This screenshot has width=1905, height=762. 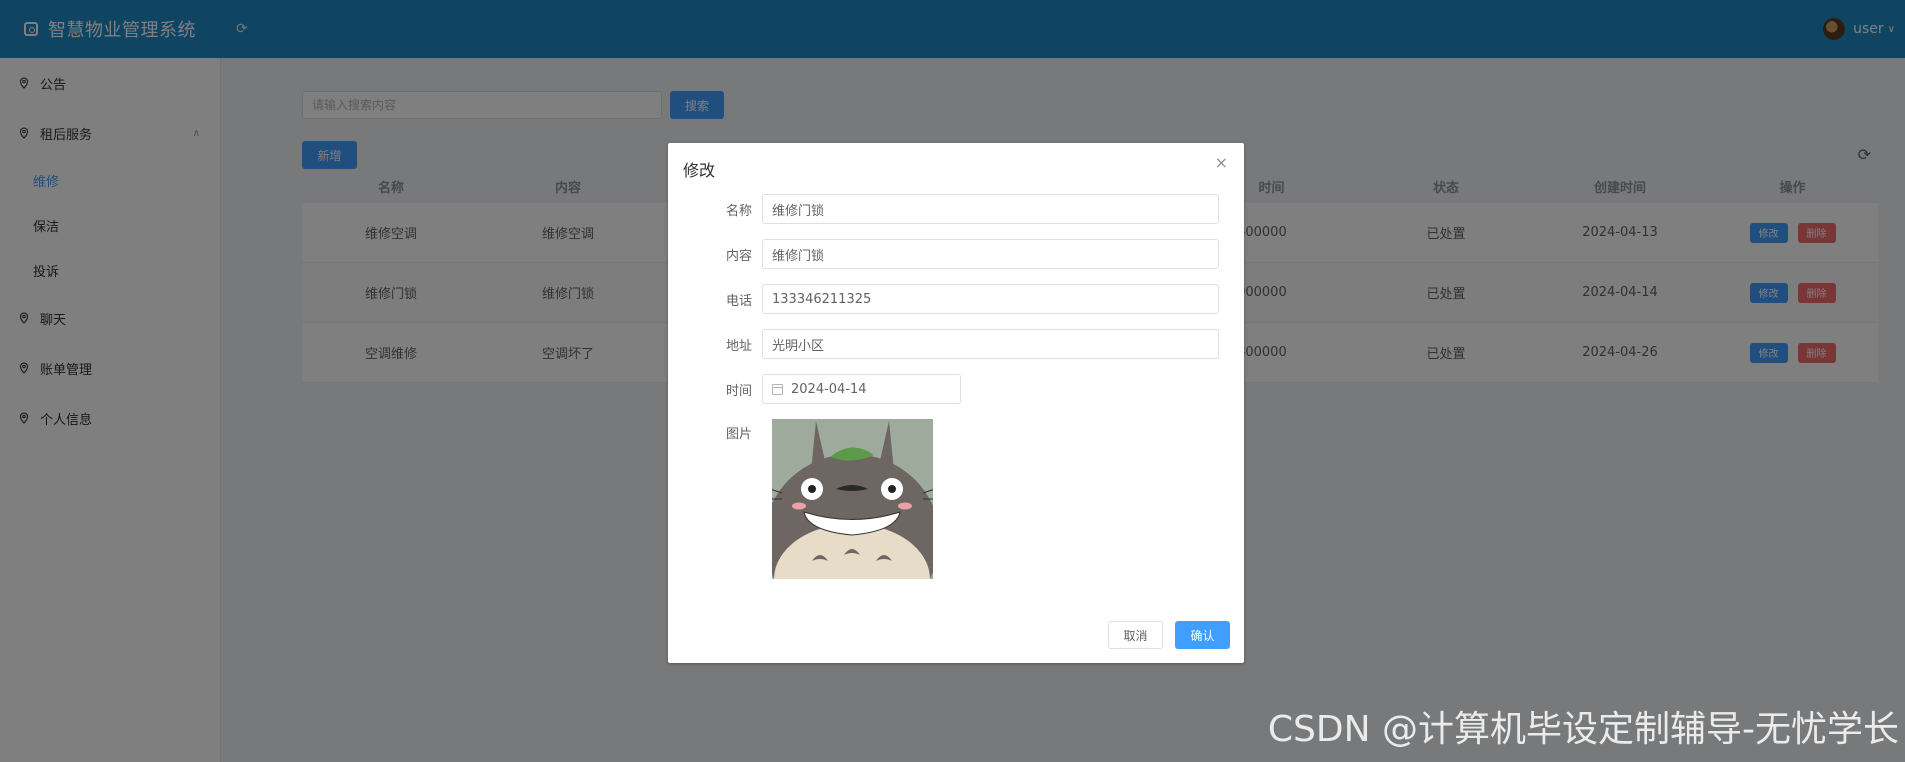 What do you see at coordinates (1202, 635) in the screenshot?
I see `confirm-button: 确认` at bounding box center [1202, 635].